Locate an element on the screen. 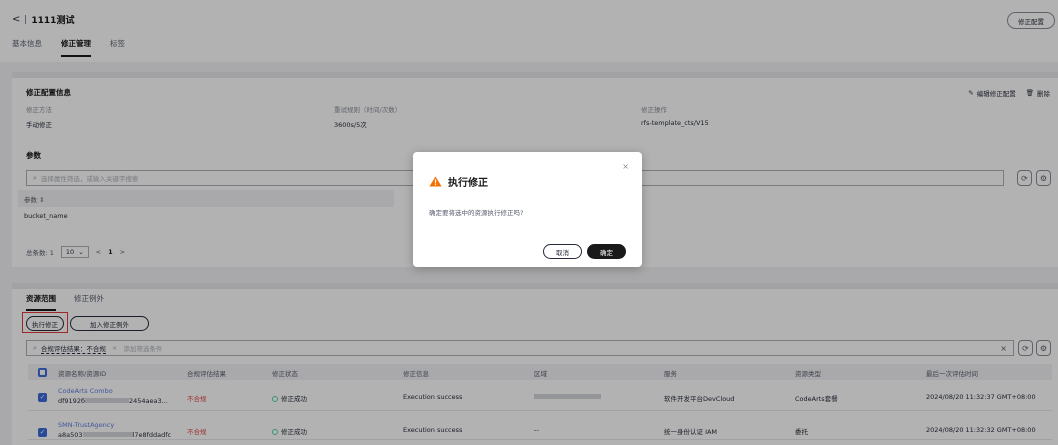  confirm-button: 确定 is located at coordinates (606, 251).